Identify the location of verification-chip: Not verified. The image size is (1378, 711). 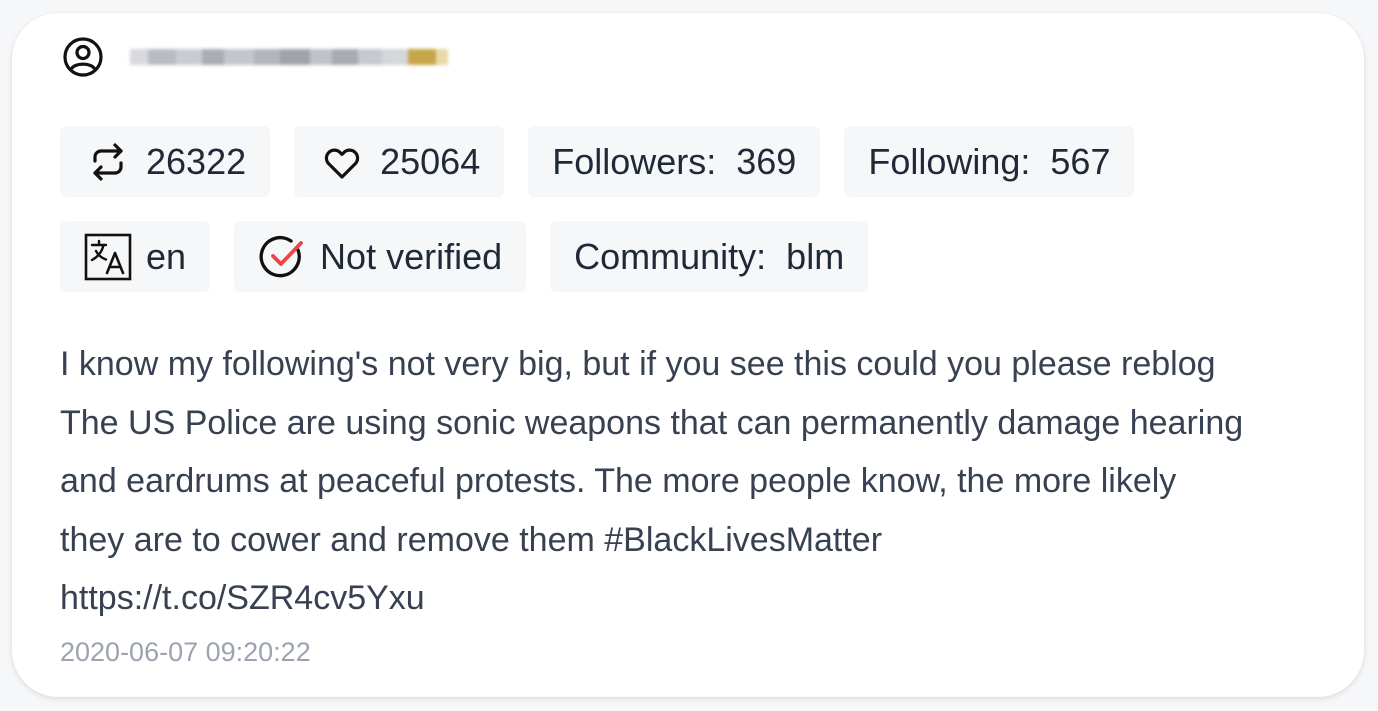
(380, 256).